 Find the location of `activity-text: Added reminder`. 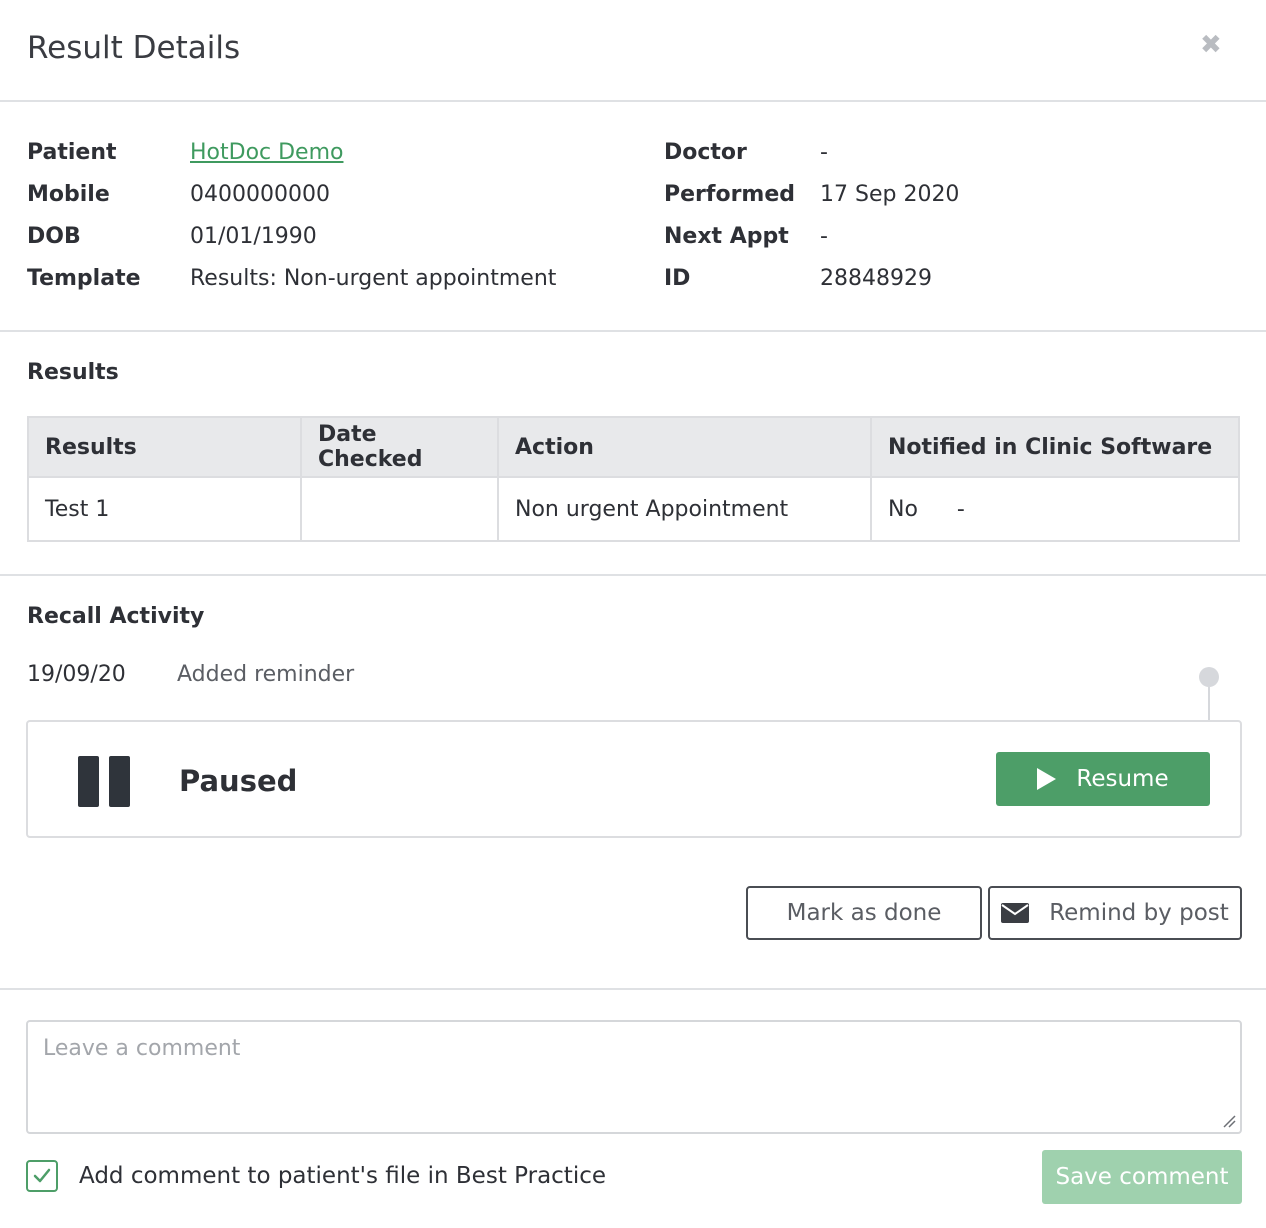

activity-text: Added reminder is located at coordinates (266, 674).